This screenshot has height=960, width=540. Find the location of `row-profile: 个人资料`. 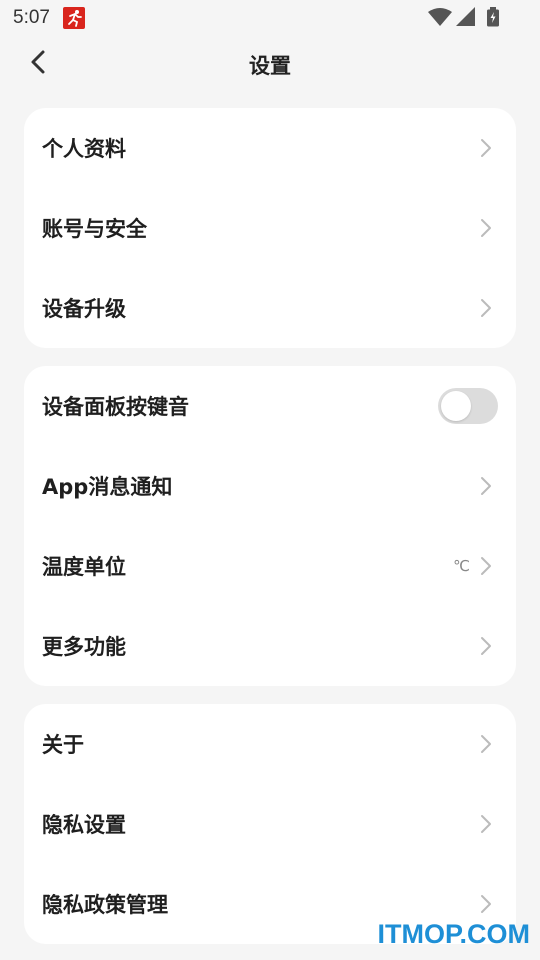

row-profile: 个人资料 is located at coordinates (270, 148).